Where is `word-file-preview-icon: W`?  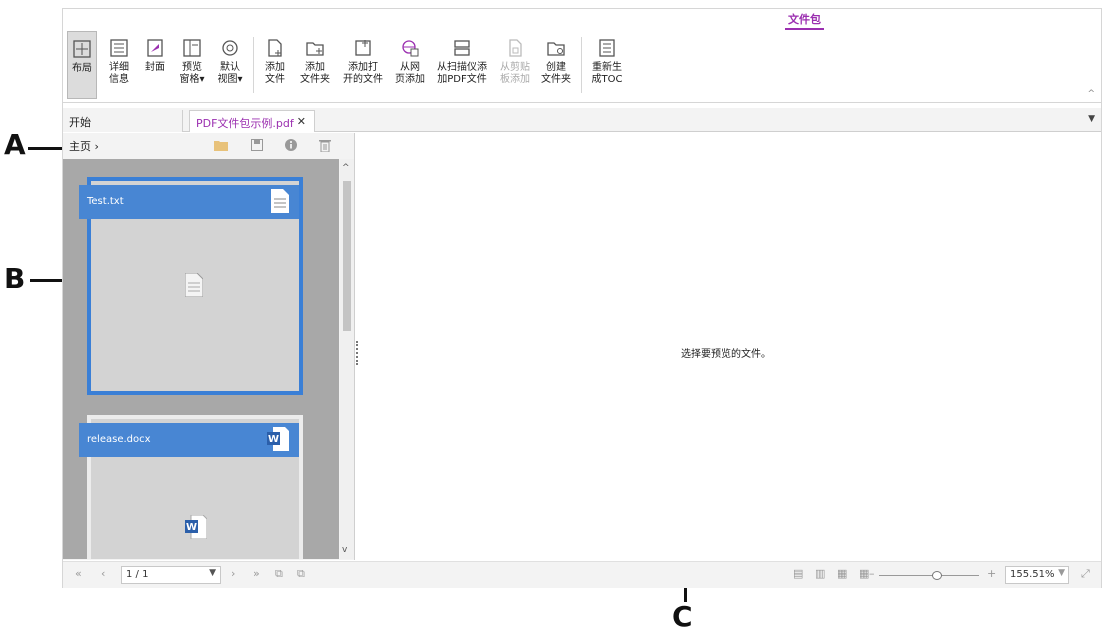
word-file-preview-icon: W is located at coordinates (196, 528).